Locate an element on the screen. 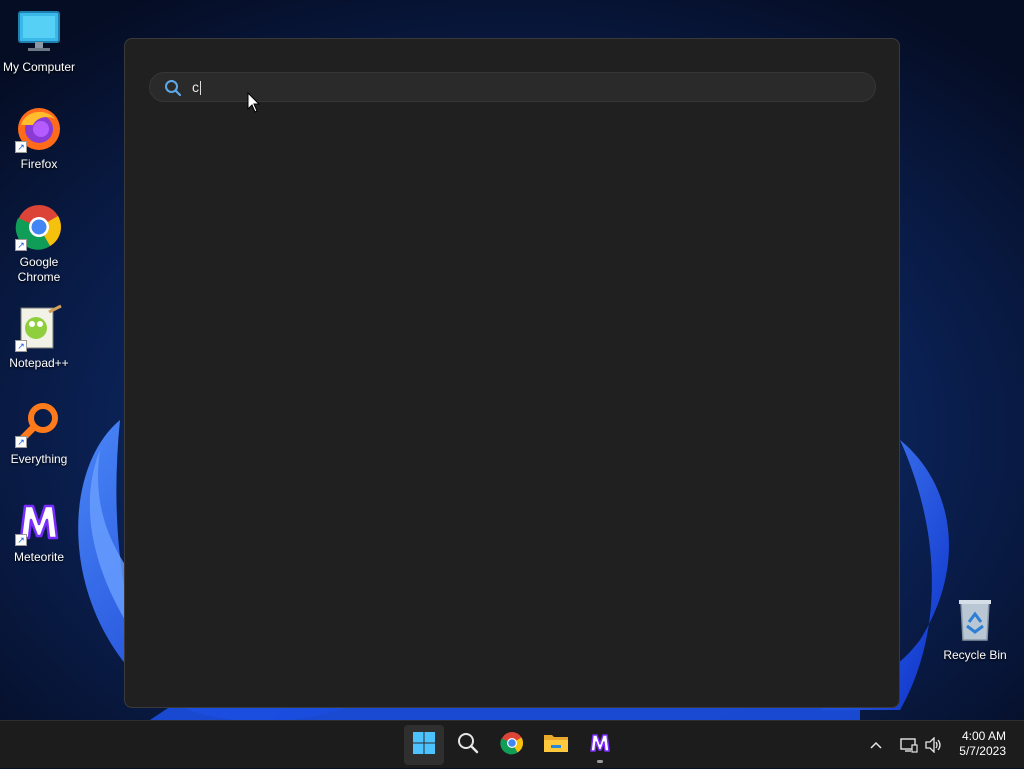  chrome-icon: ↗ is located at coordinates (39, 227).